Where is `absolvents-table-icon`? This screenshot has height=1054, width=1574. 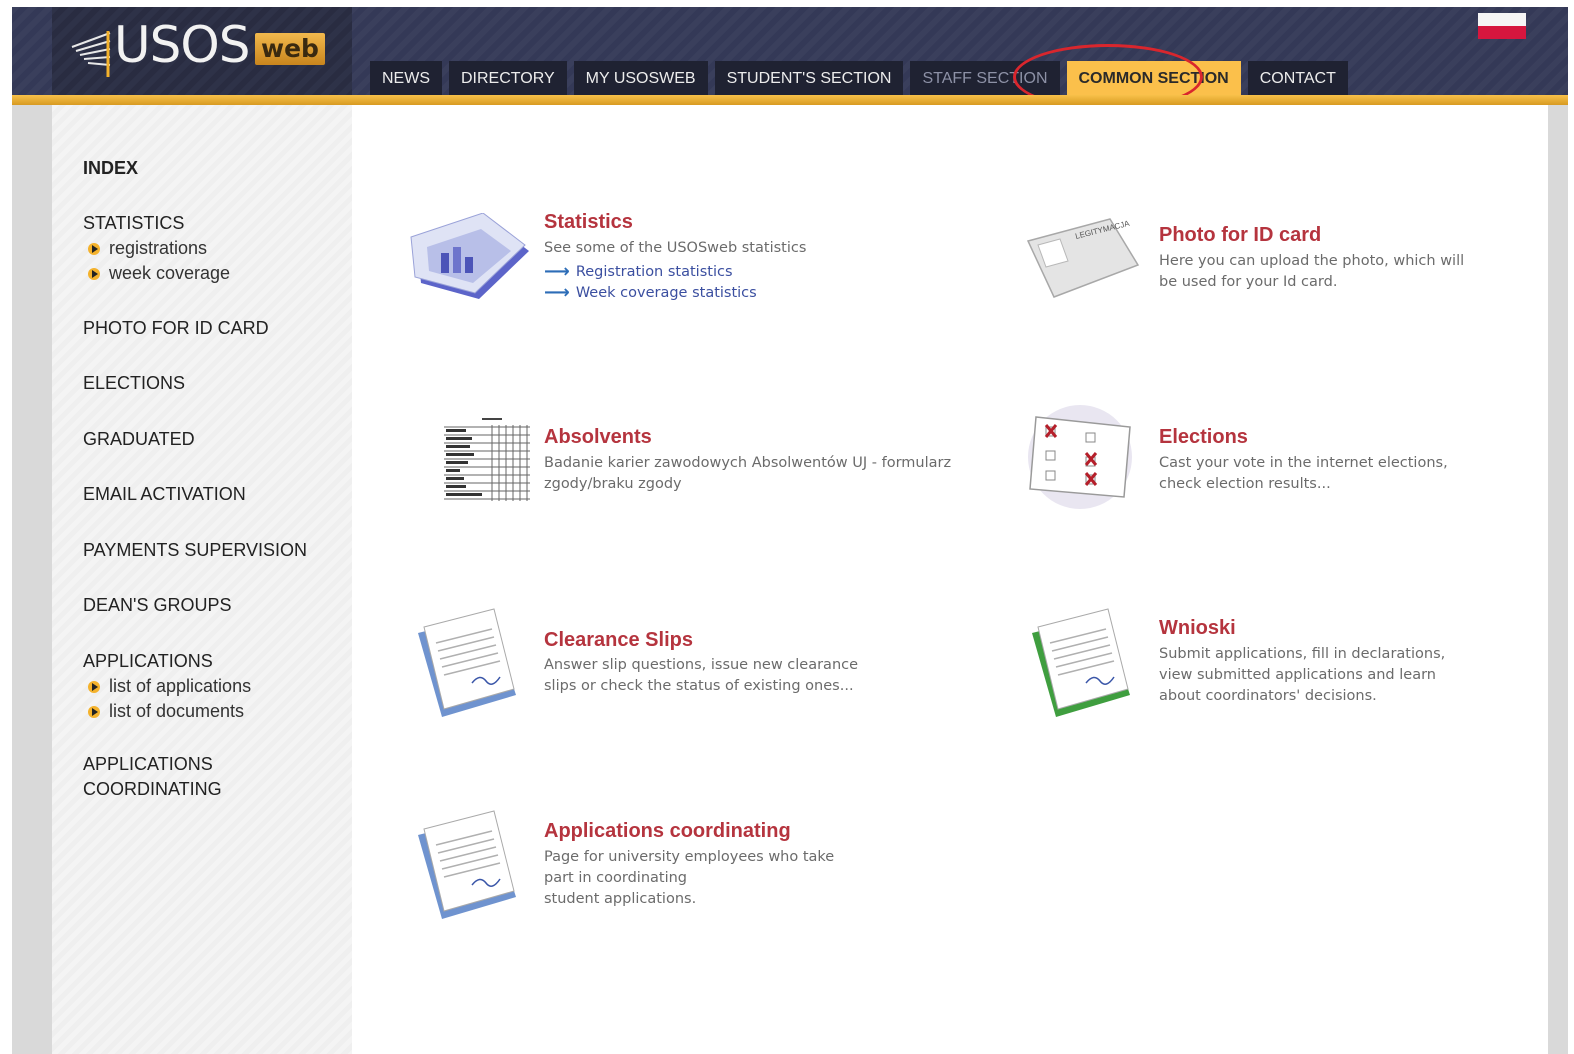 absolvents-table-icon is located at coordinates (487, 460).